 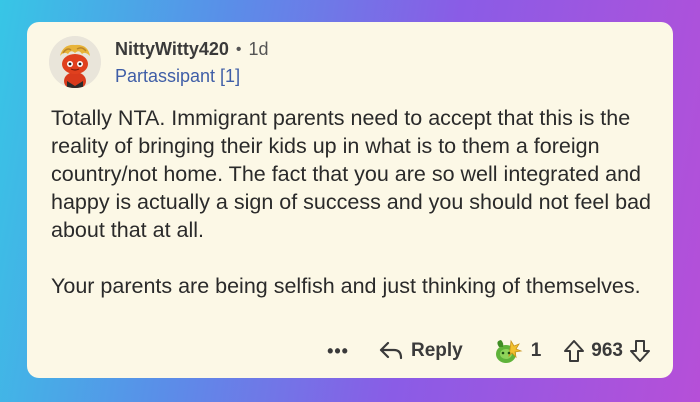 I want to click on award-button: 1, so click(x=517, y=351).